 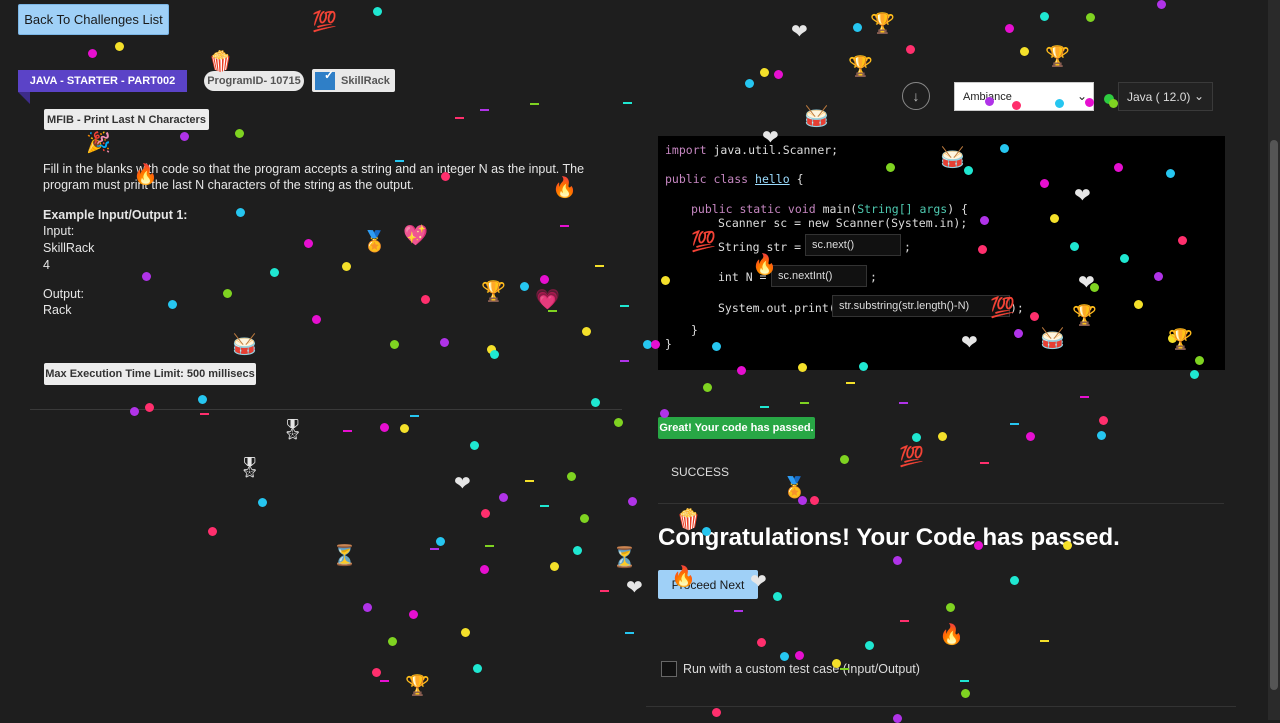 I want to click on result-divider, so click(x=941, y=503).